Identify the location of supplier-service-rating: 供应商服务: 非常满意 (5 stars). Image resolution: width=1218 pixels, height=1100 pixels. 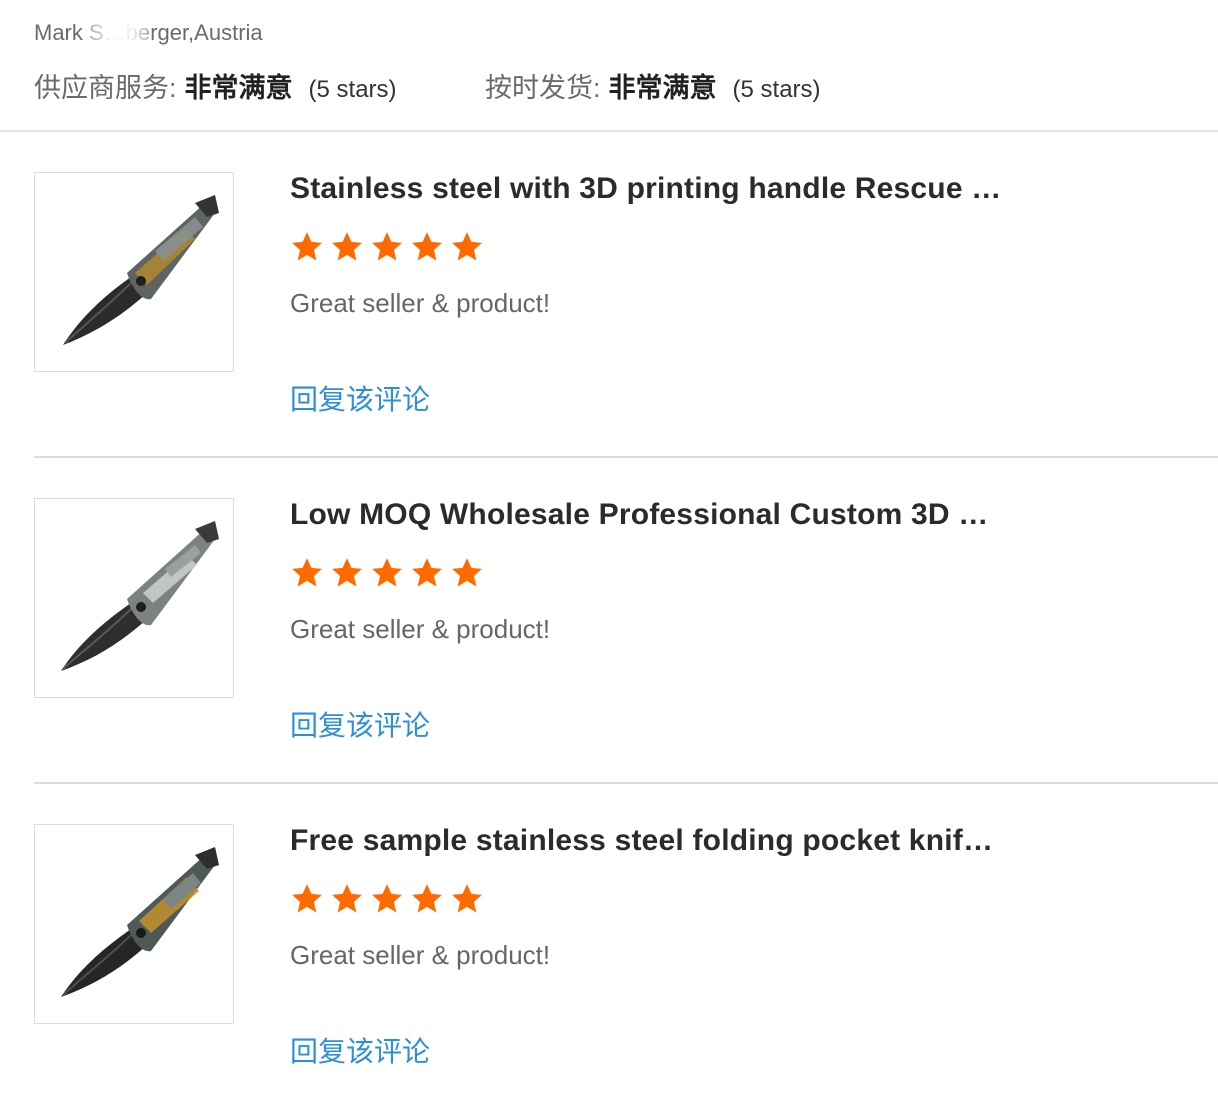
(215, 85).